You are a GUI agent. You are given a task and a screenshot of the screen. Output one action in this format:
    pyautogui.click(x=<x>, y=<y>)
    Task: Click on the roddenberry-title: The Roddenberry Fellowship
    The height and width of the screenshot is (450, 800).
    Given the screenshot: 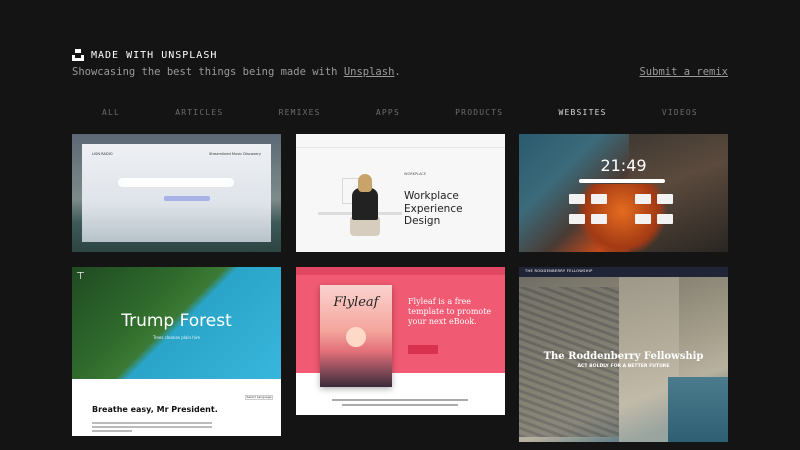 What is the action you would take?
    pyautogui.click(x=623, y=356)
    